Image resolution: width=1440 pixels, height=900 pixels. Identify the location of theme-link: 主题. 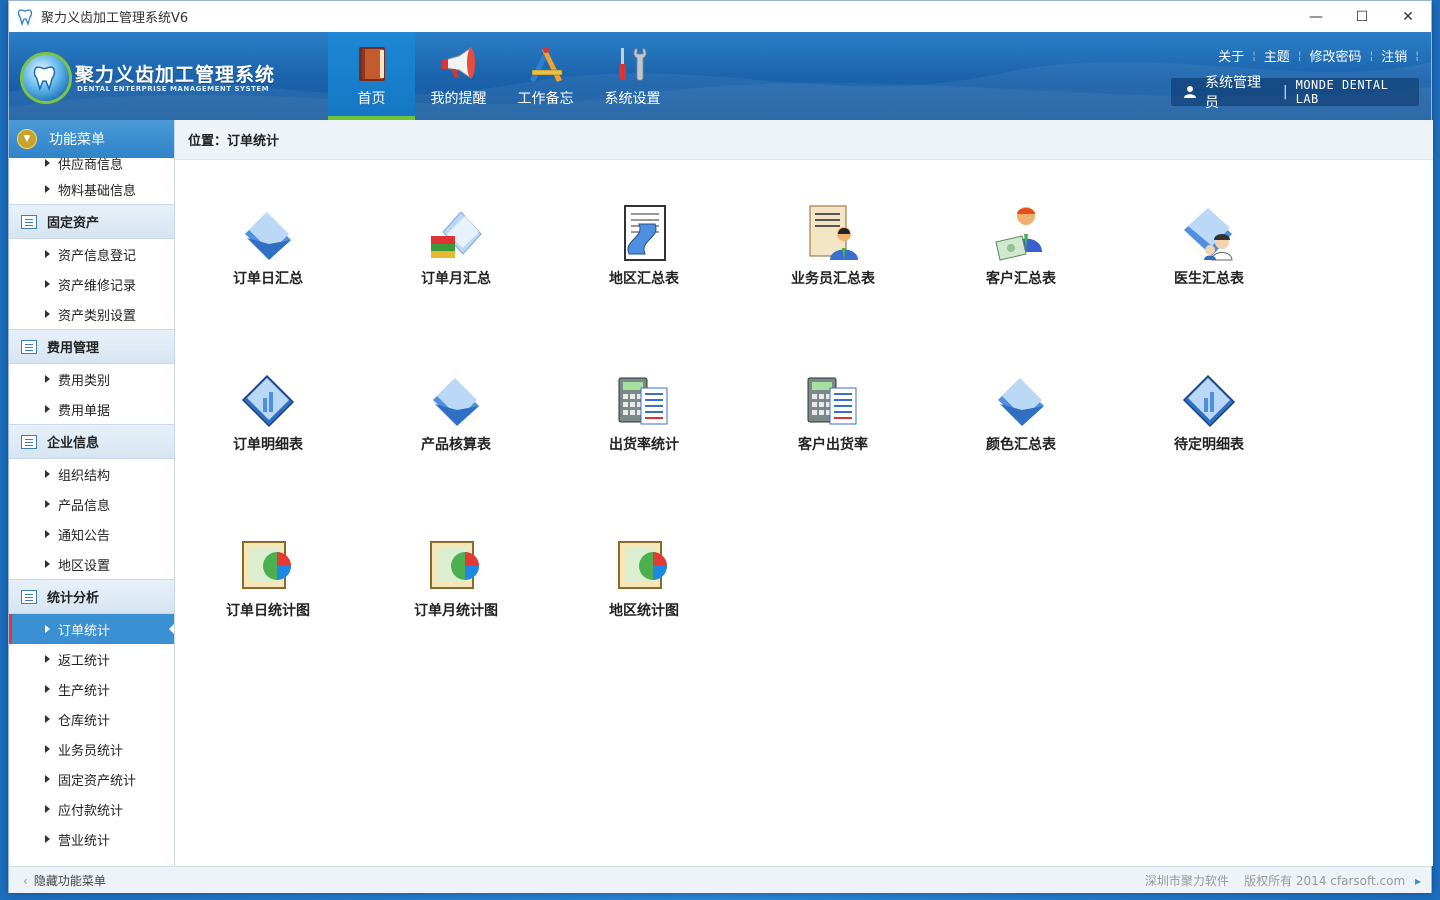
(1277, 55).